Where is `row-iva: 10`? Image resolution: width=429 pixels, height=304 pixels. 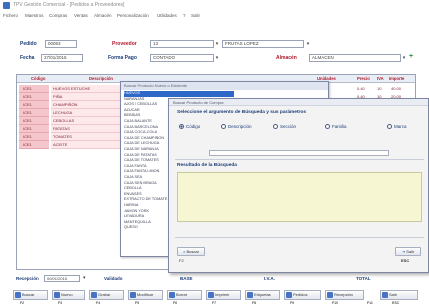 row-iva: 10 is located at coordinates (379, 88).